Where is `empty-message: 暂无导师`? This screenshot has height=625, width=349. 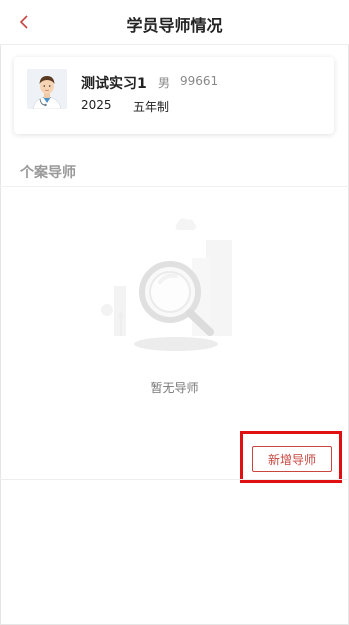
empty-message: 暂无导师 is located at coordinates (174, 388).